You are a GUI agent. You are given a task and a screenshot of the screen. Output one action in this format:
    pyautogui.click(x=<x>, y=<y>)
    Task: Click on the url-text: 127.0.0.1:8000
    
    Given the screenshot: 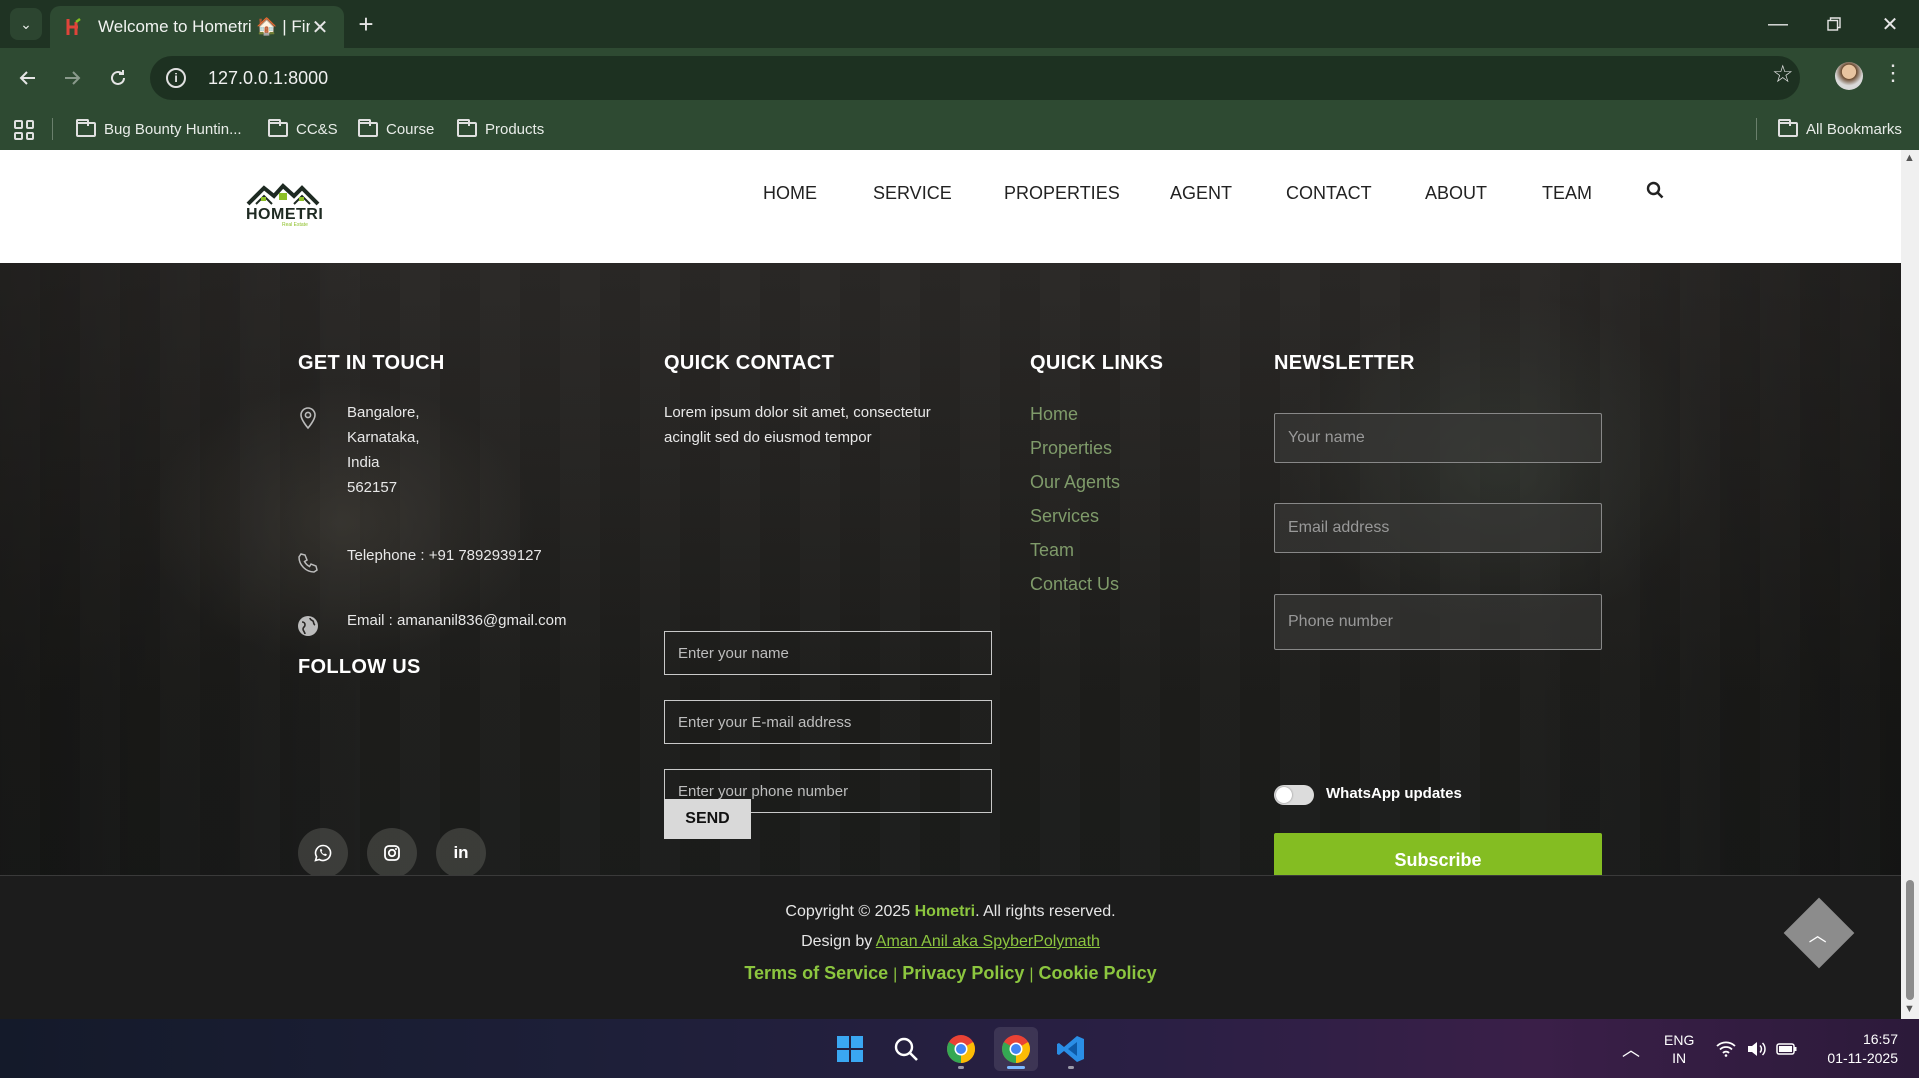 What is the action you would take?
    pyautogui.click(x=268, y=77)
    